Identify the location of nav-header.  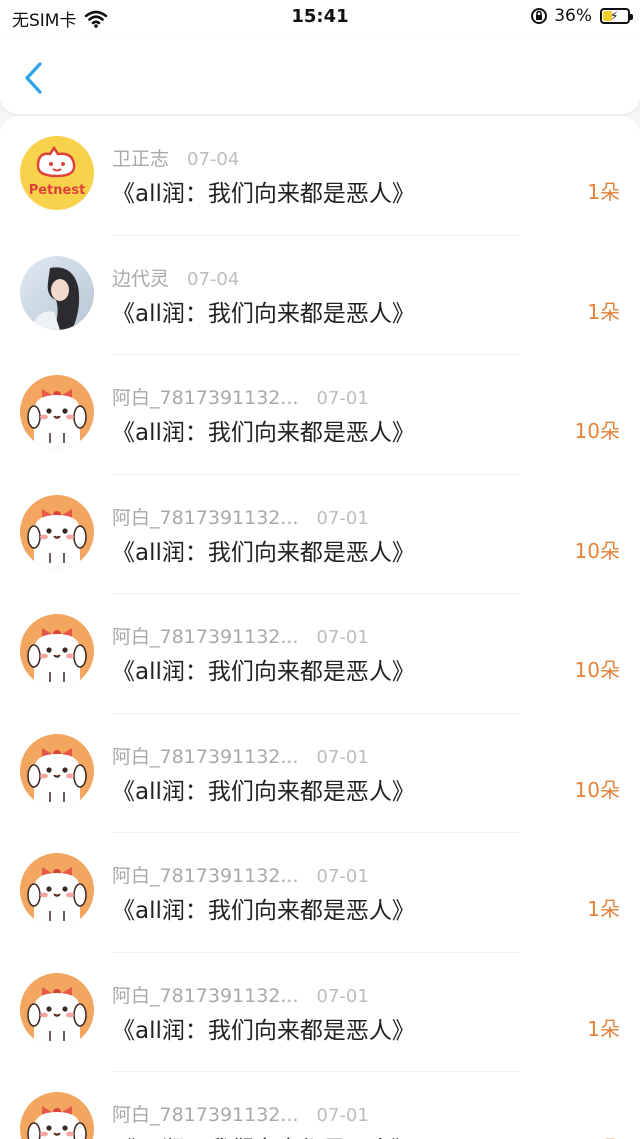
(320, 74).